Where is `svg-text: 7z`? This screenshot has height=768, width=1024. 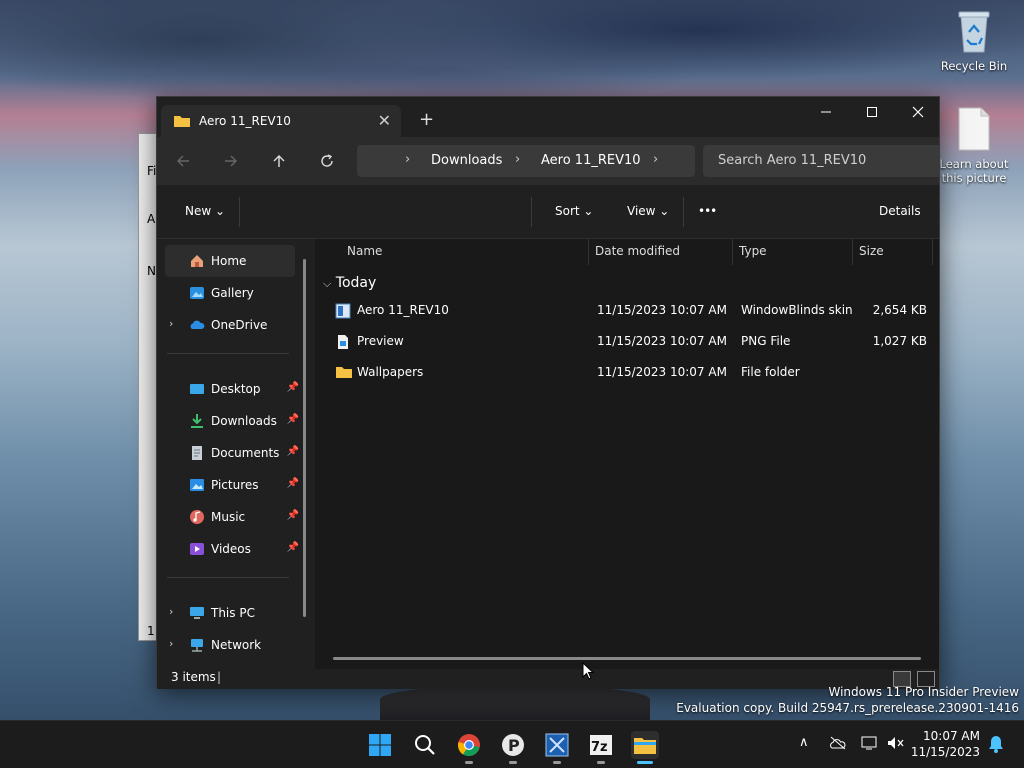 svg-text: 7z is located at coordinates (599, 747).